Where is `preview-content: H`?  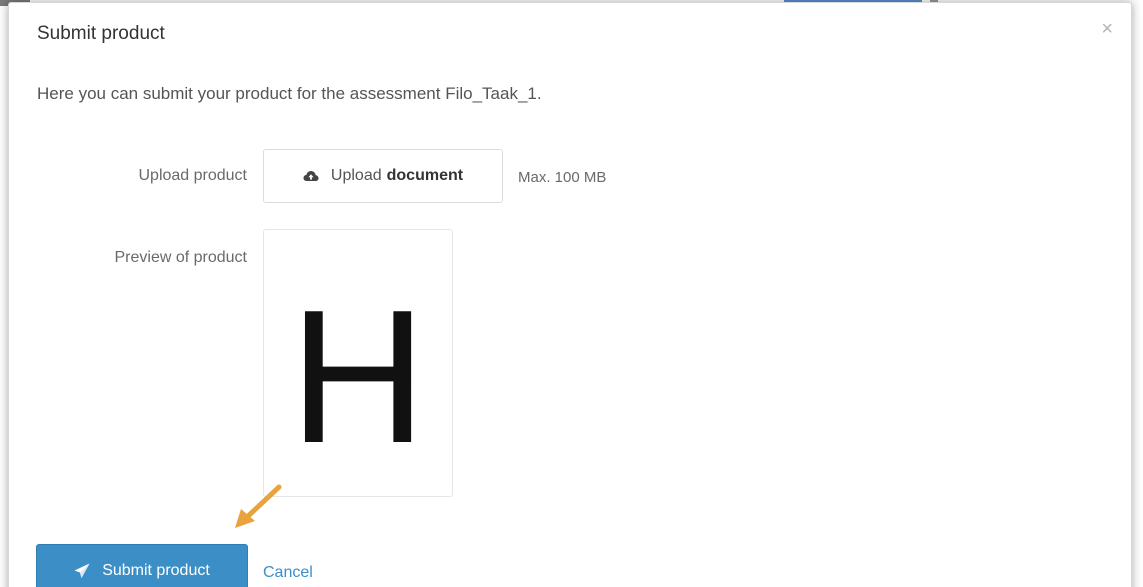 preview-content: H is located at coordinates (358, 377).